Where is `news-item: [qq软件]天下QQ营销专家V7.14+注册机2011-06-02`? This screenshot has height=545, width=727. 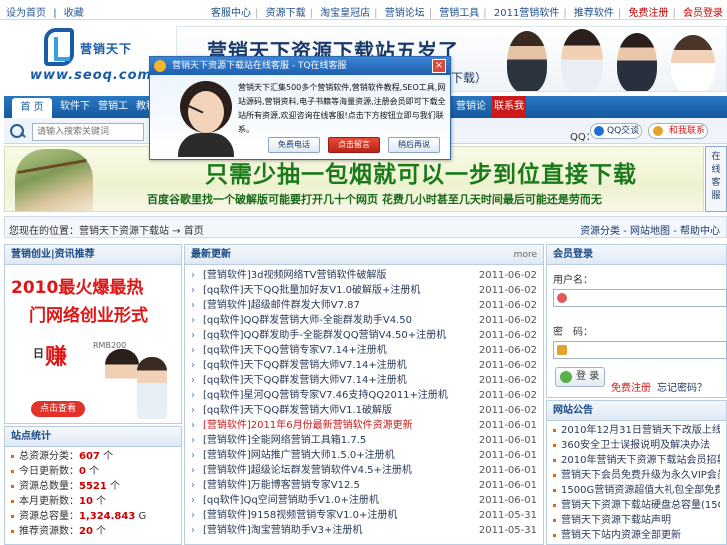 news-item: [qq软件]天下QQ营销专家V7.14+注册机2011-06-02 is located at coordinates (364, 350).